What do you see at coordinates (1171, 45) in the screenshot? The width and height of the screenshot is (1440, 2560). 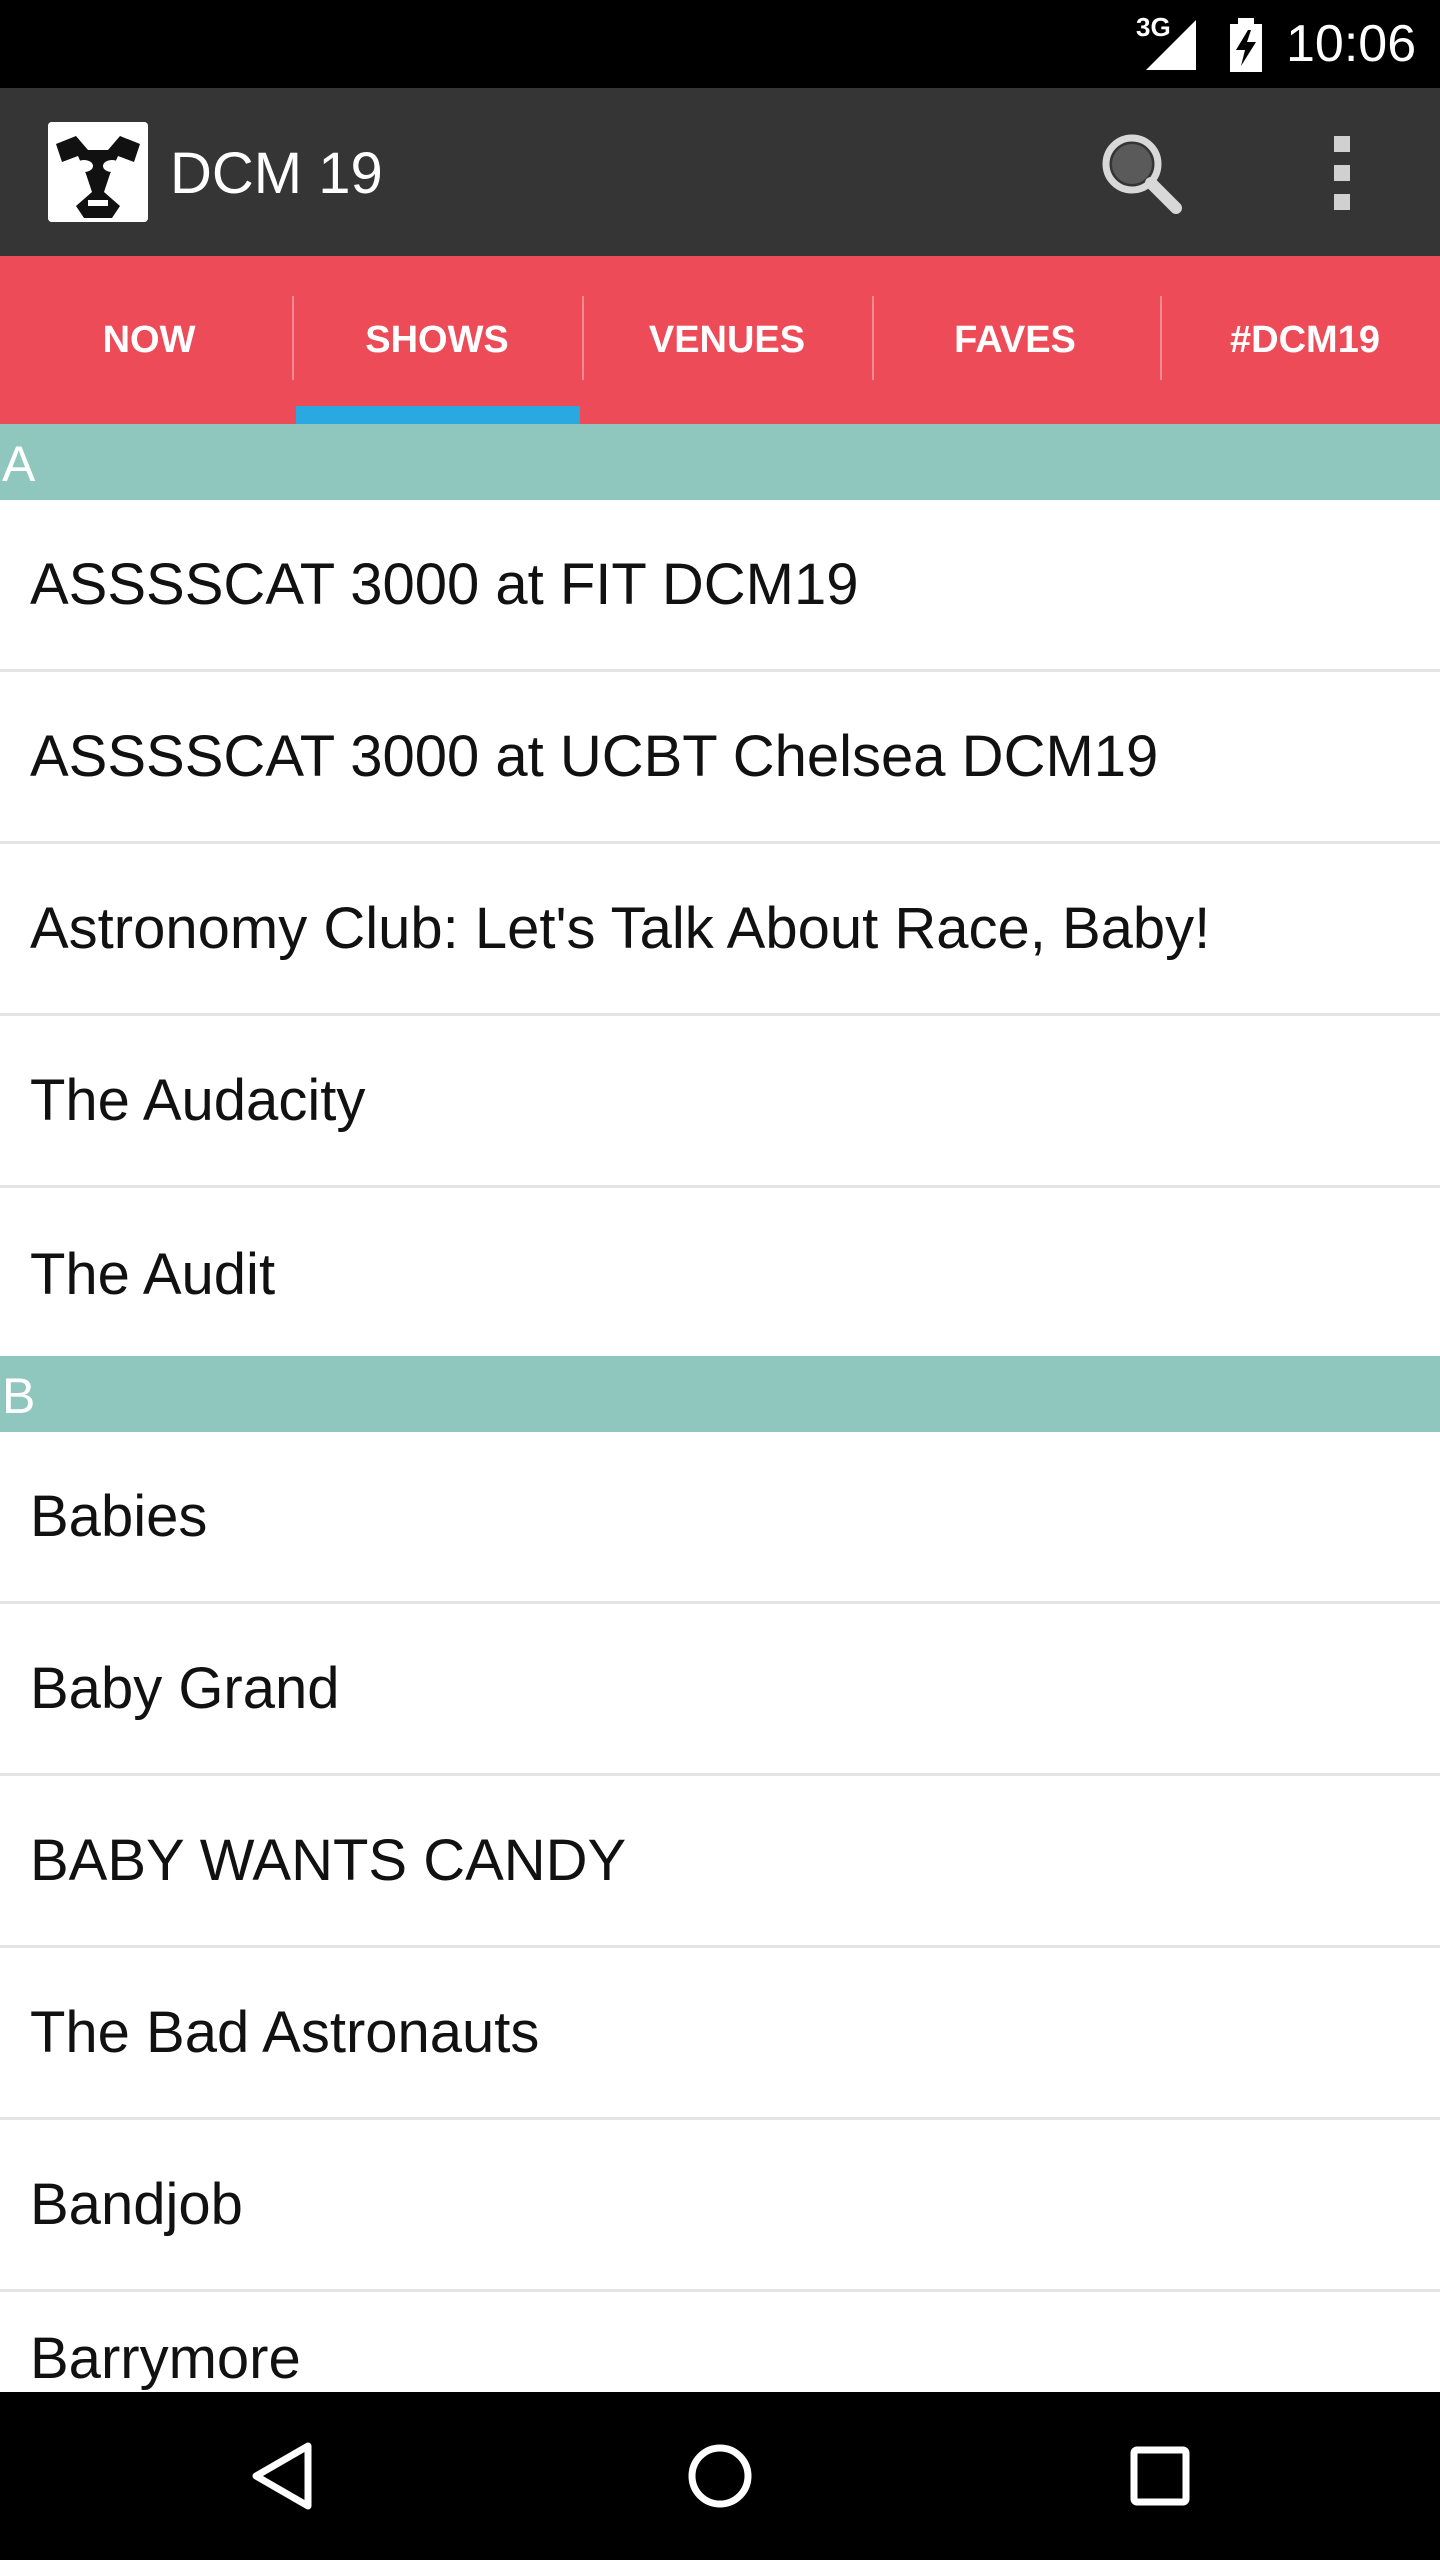 I see `signal-icon` at bounding box center [1171, 45].